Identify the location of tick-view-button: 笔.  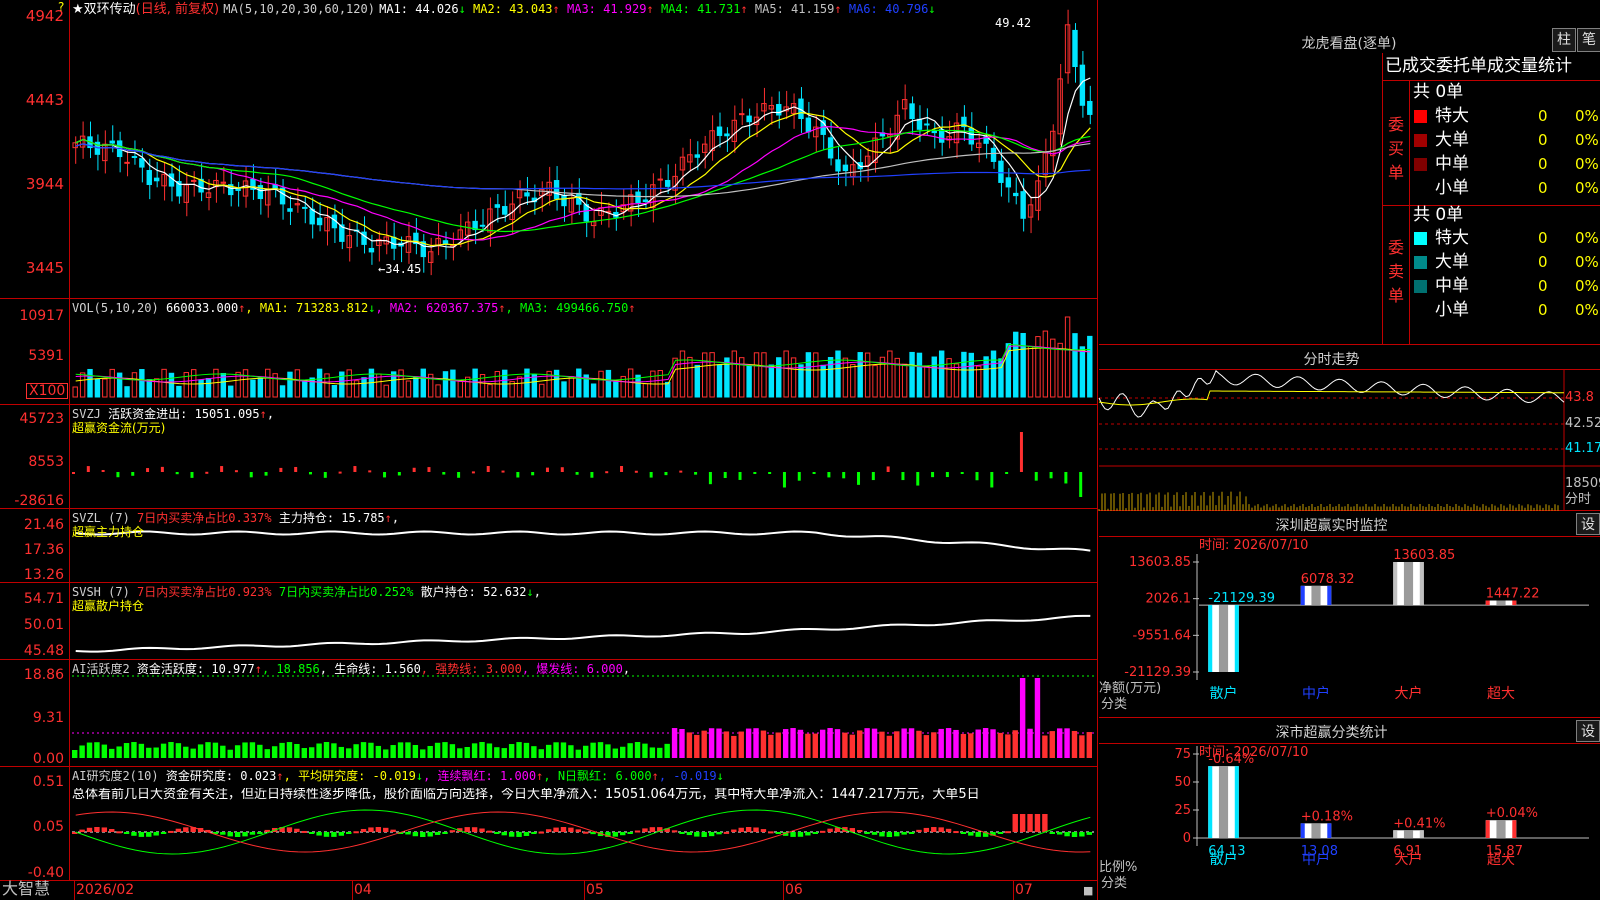
(1588, 40).